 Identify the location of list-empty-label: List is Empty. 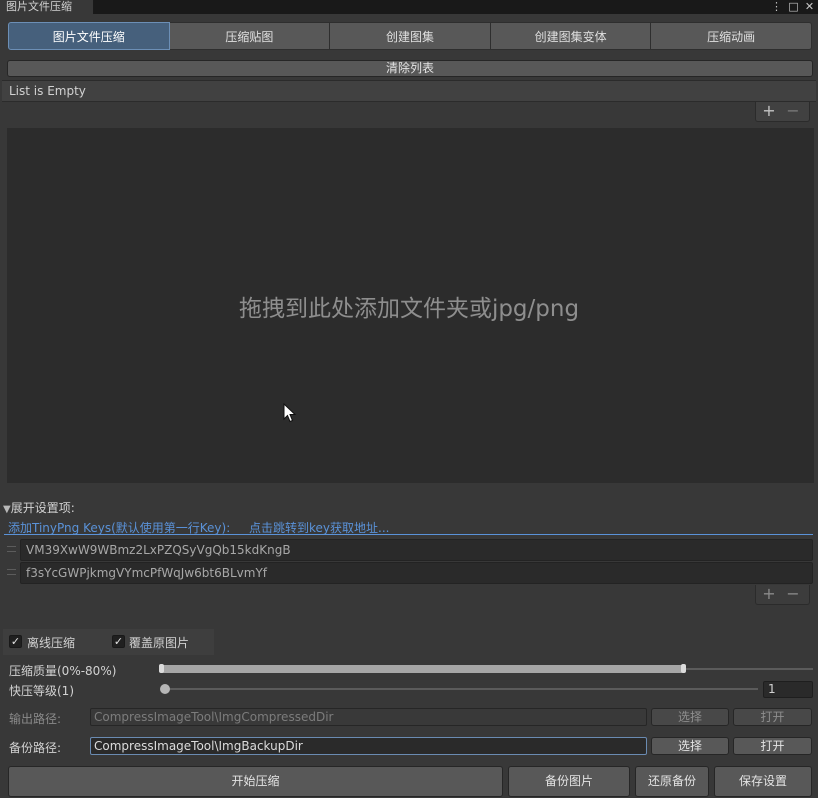
(409, 91).